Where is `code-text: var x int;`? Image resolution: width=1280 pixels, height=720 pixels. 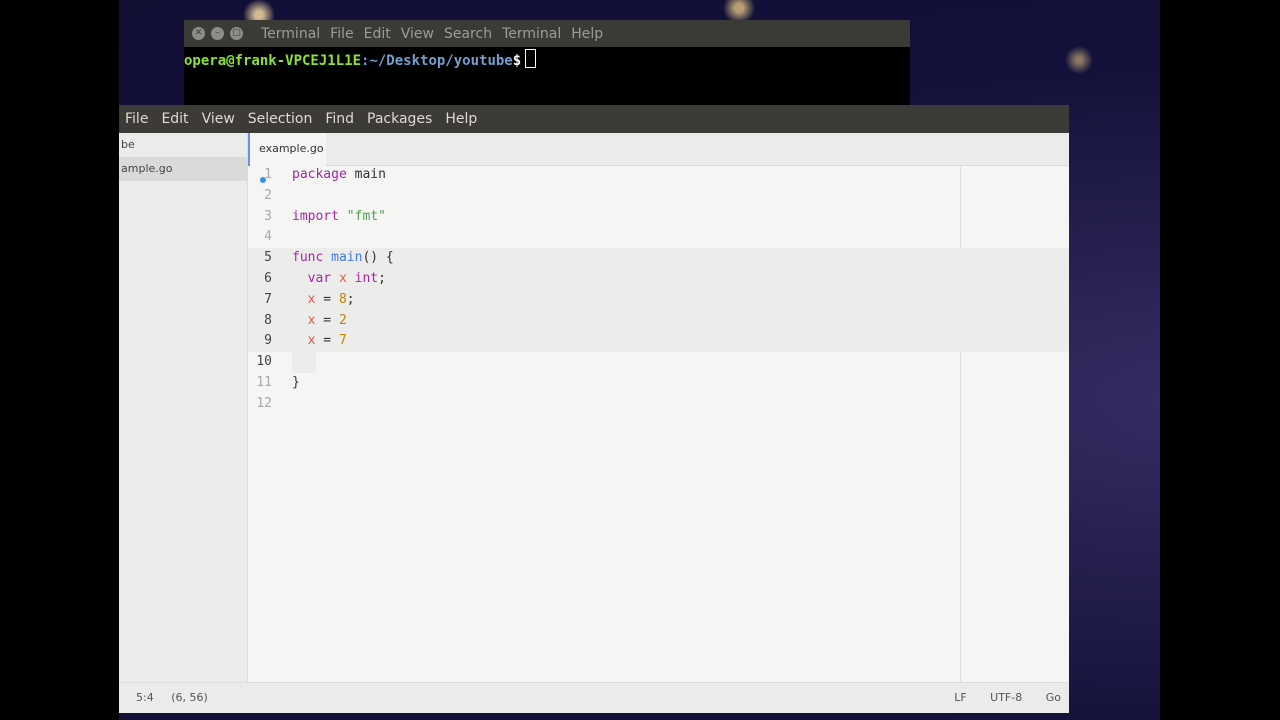
code-text: var x int; is located at coordinates (339, 279).